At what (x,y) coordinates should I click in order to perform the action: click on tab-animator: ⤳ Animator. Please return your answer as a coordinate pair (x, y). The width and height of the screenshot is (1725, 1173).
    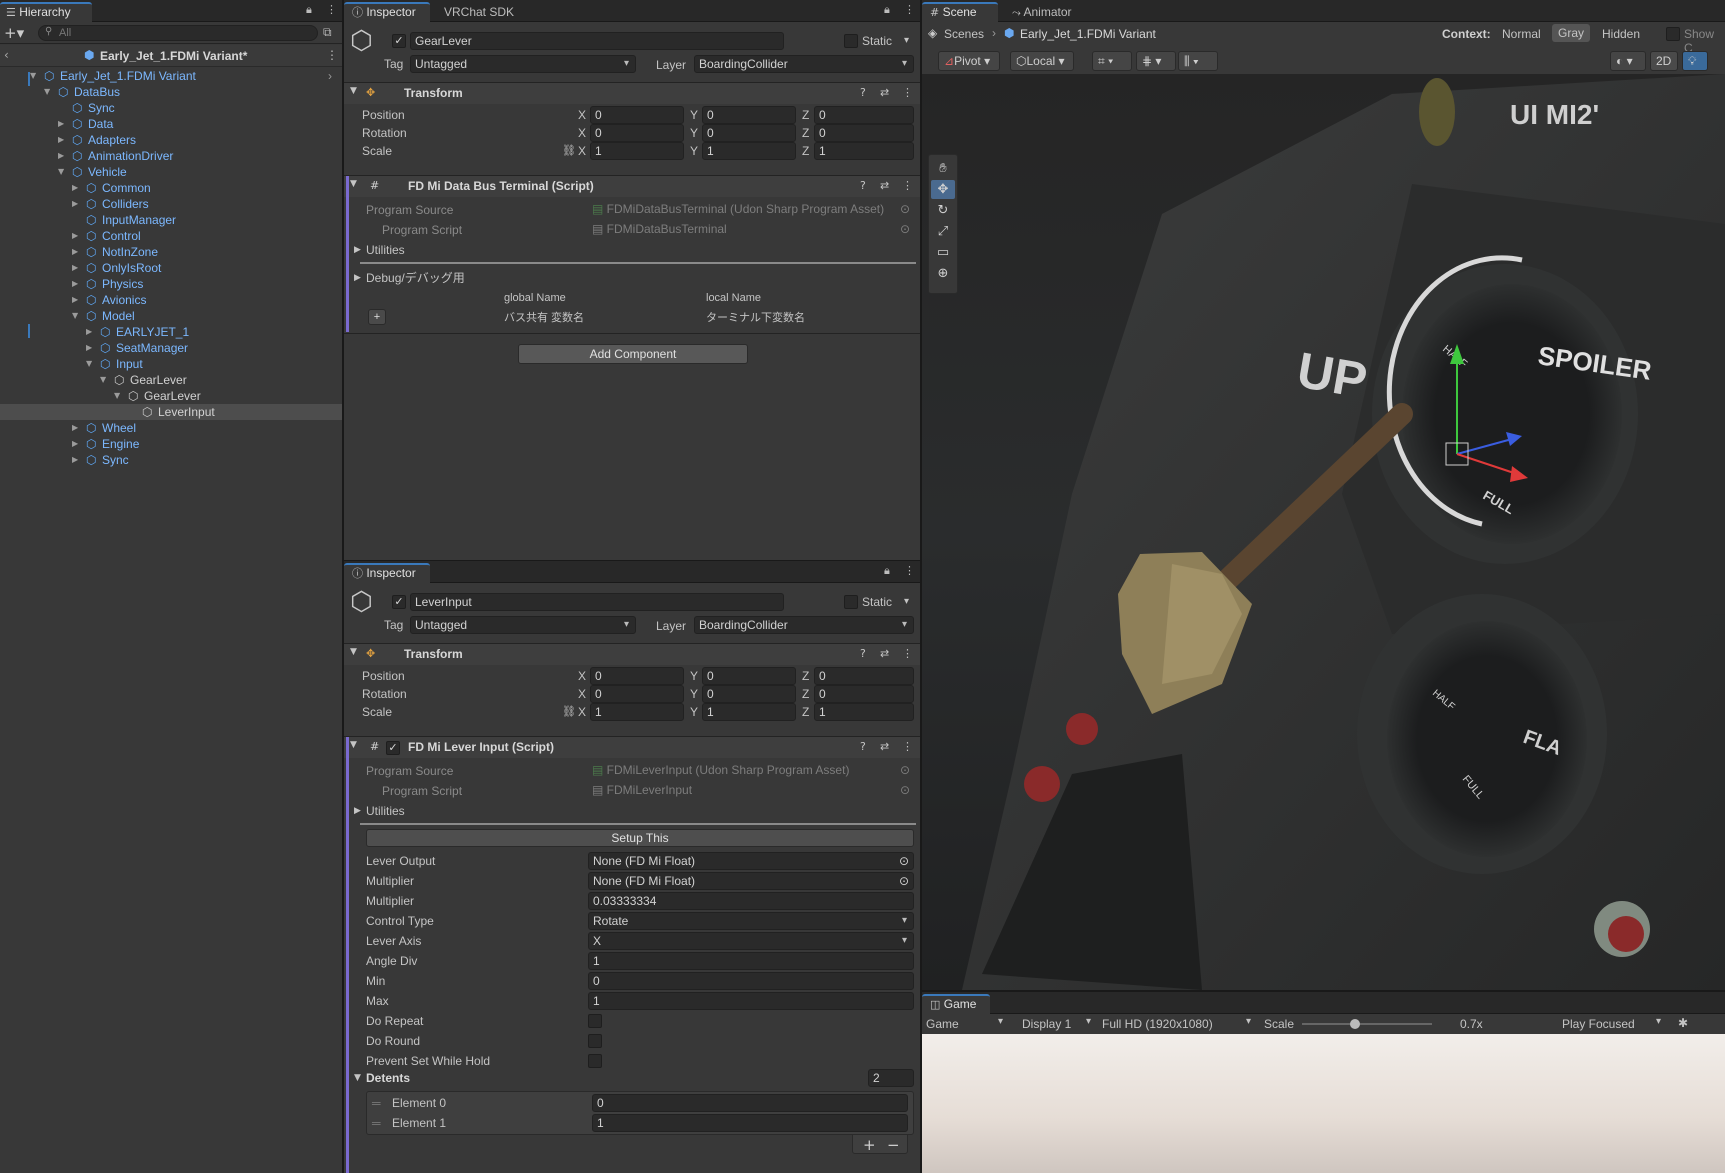
    Looking at the image, I should click on (1042, 12).